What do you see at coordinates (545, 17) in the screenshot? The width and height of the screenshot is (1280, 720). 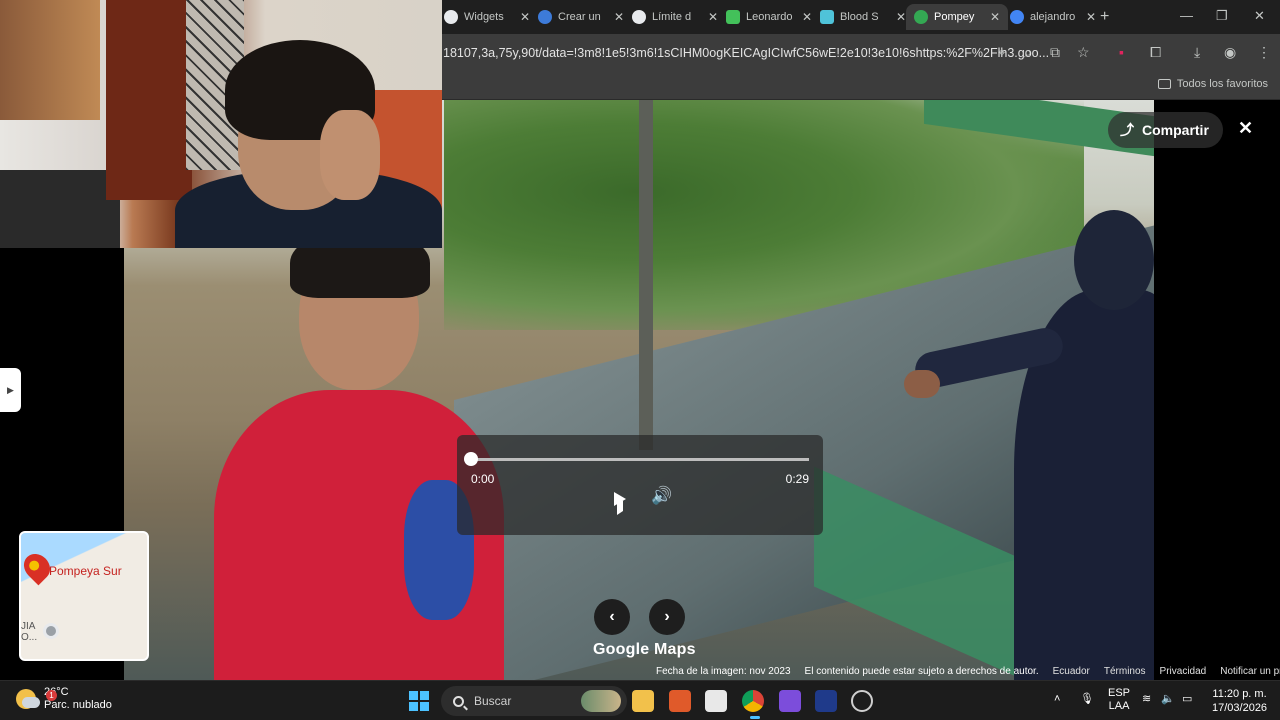 I see `paypal-icon` at bounding box center [545, 17].